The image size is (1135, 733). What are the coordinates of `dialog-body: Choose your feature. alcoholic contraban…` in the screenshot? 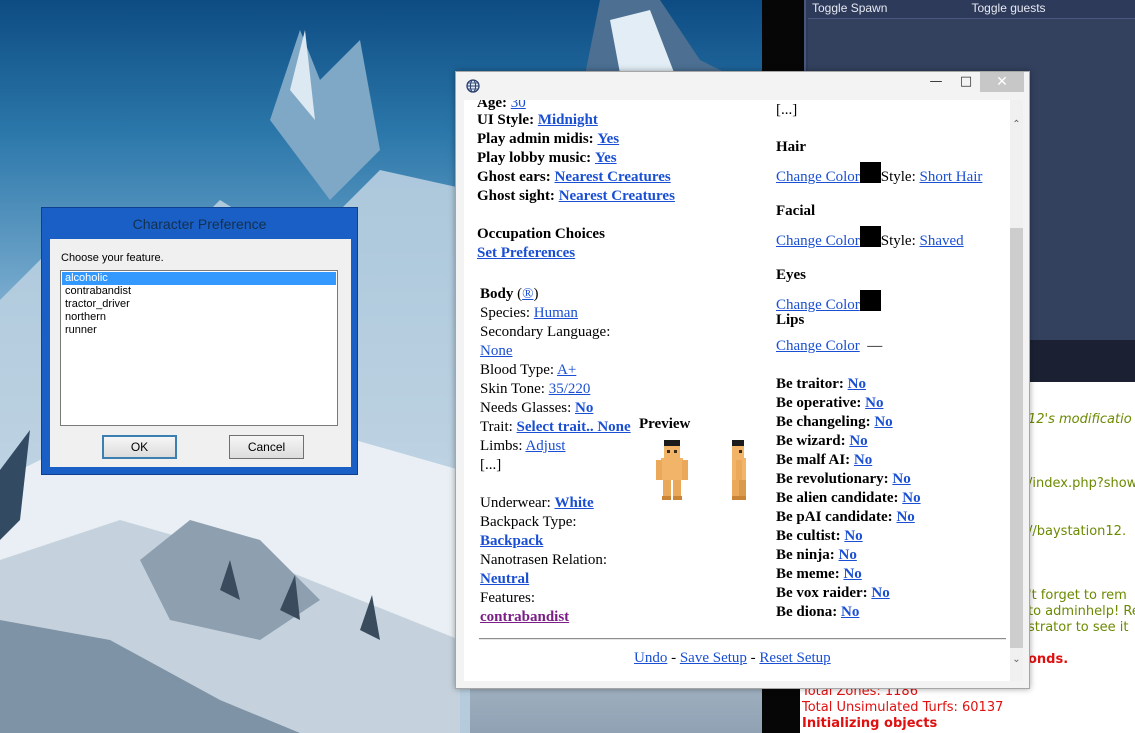 It's located at (200, 353).